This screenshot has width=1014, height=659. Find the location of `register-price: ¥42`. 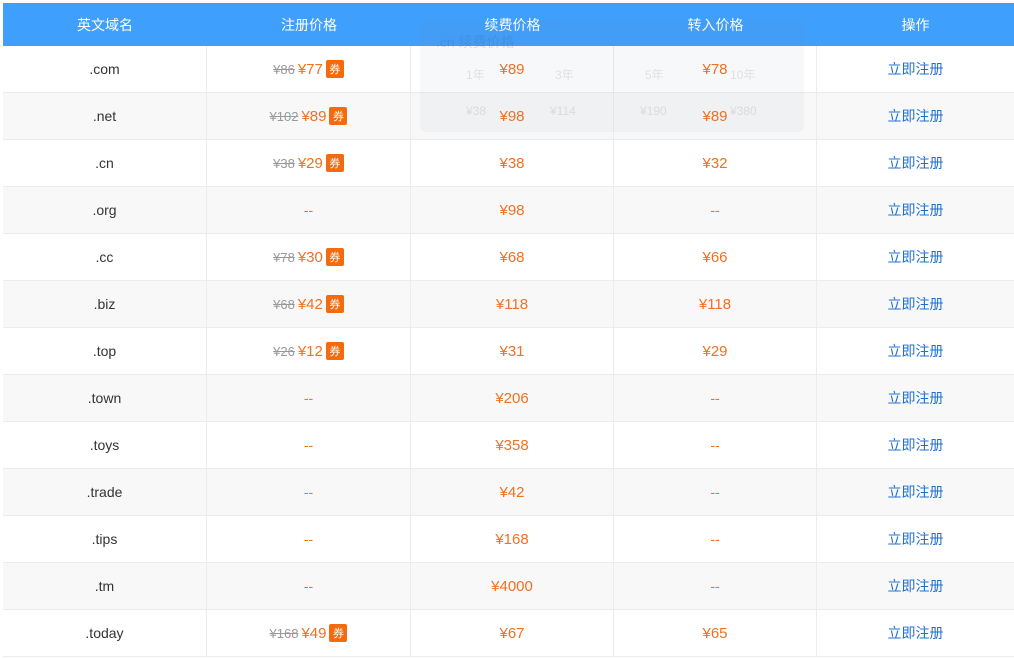

register-price: ¥42 is located at coordinates (310, 304).